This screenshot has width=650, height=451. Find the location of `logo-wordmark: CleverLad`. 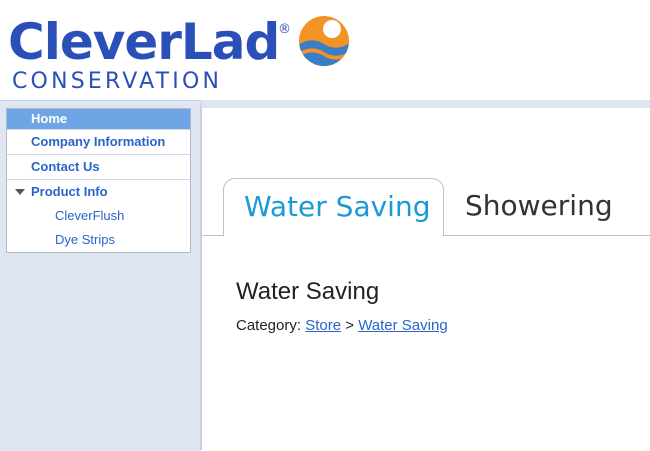

logo-wordmark: CleverLad is located at coordinates (144, 42).